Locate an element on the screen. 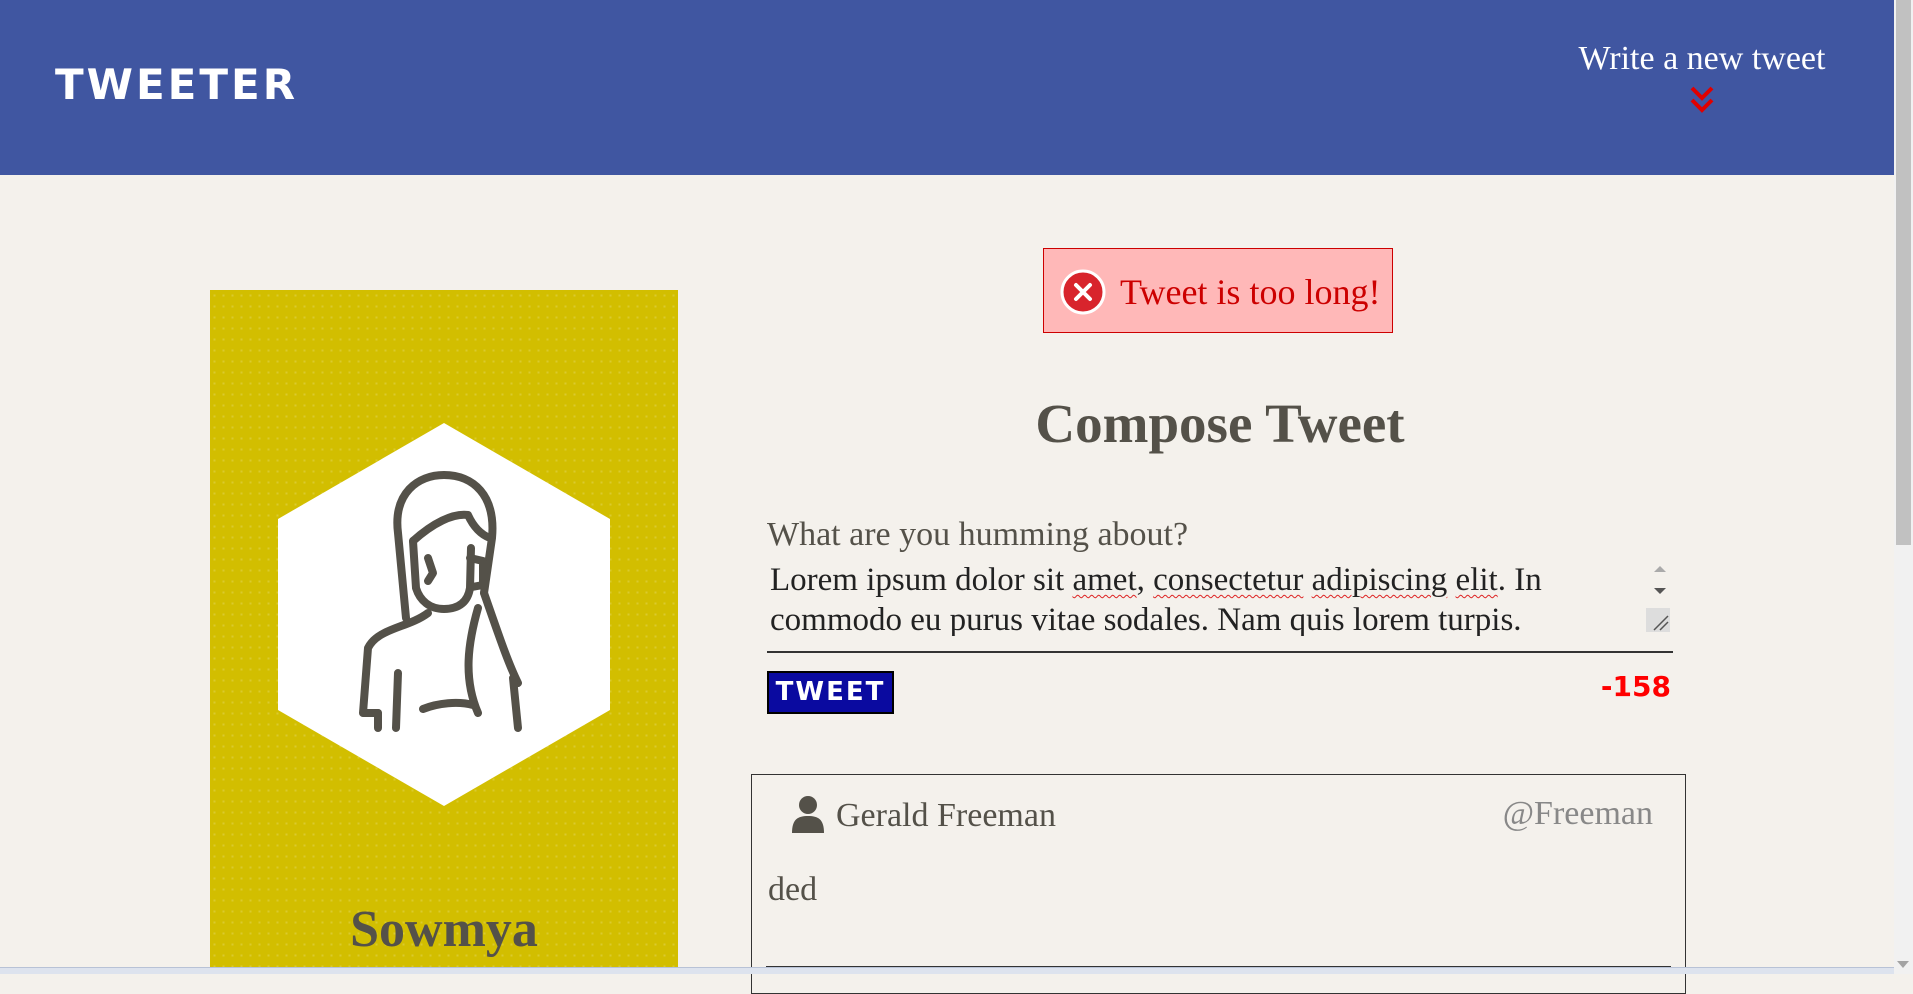 This screenshot has width=1913, height=994. page-scrollbar is located at coordinates (1903, 487).